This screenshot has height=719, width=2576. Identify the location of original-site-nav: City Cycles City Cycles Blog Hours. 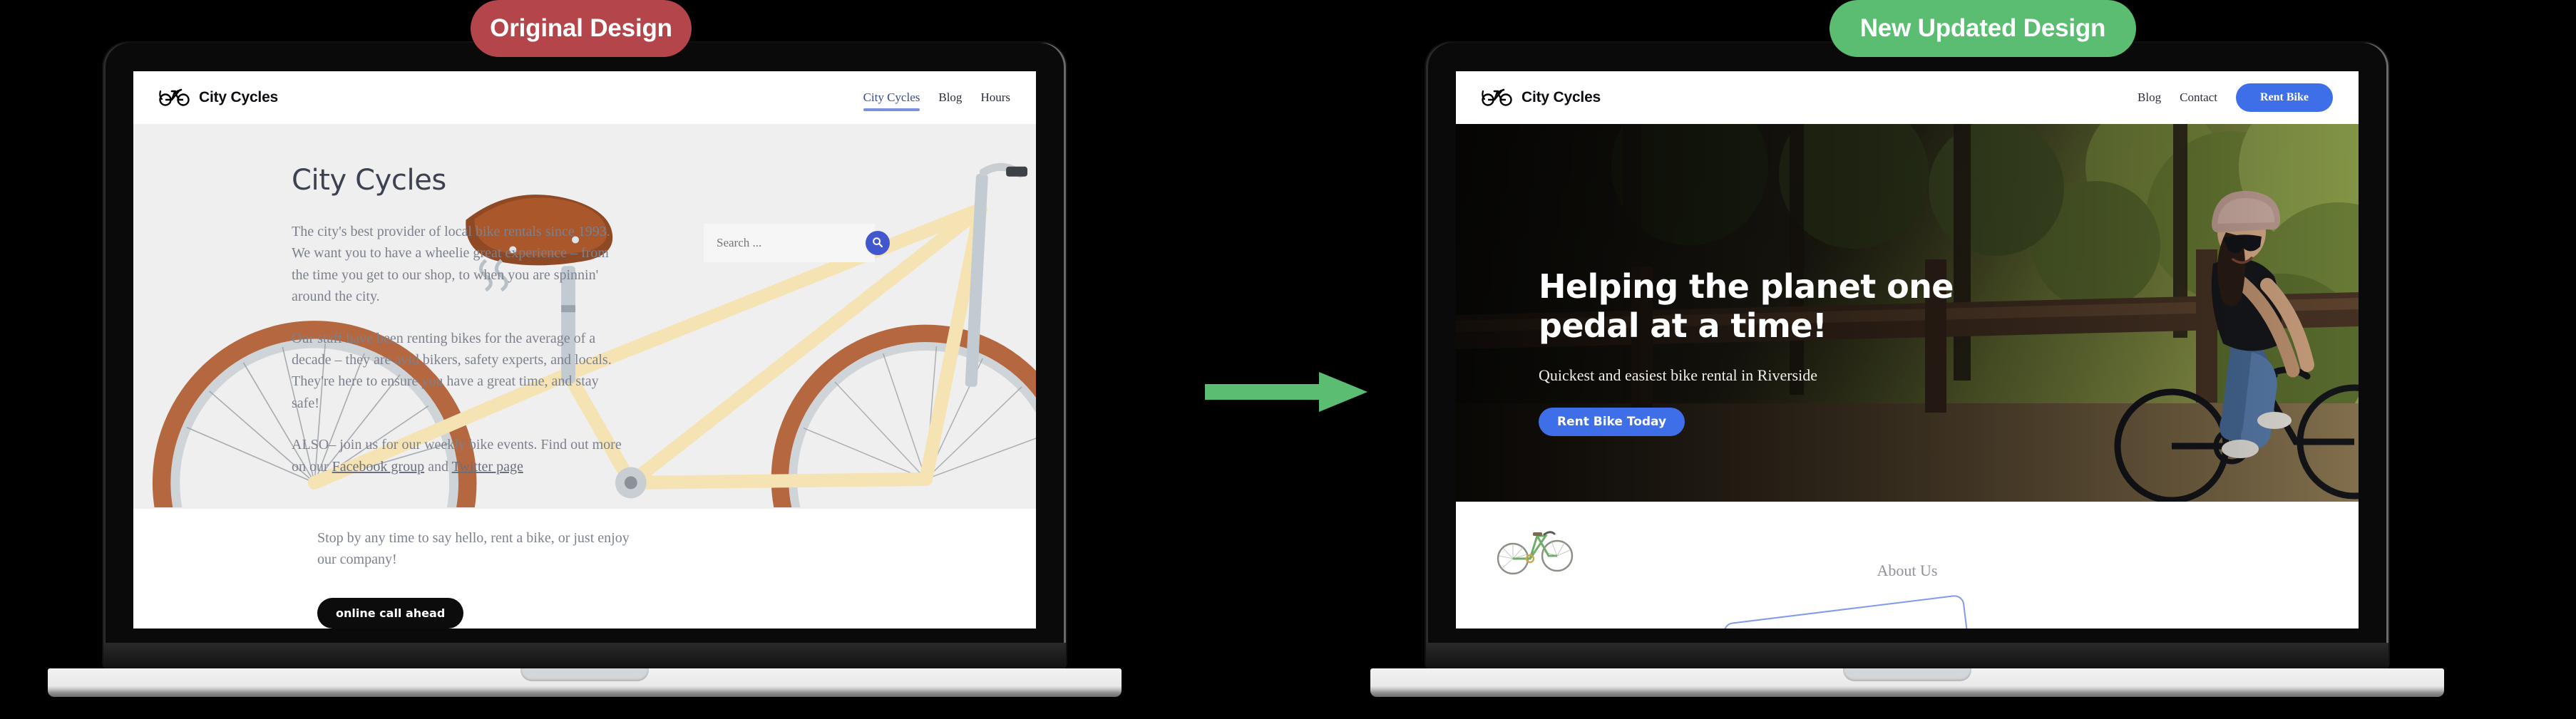
(584, 98).